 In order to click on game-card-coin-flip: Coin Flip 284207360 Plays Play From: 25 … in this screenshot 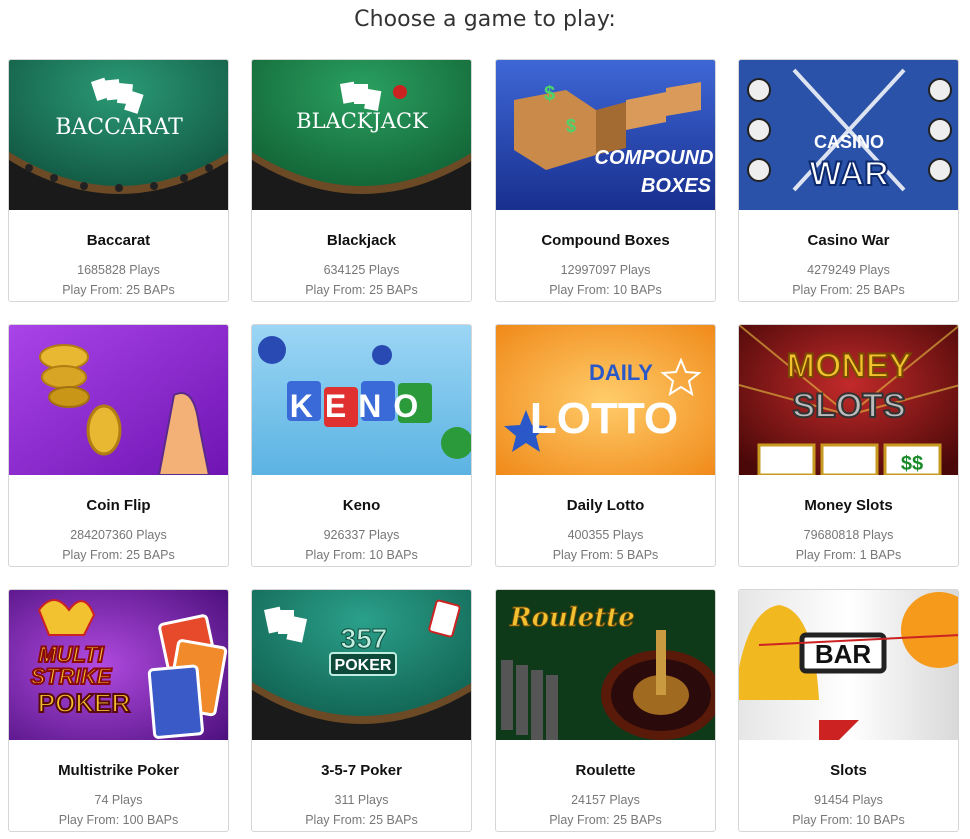, I will do `click(118, 445)`.